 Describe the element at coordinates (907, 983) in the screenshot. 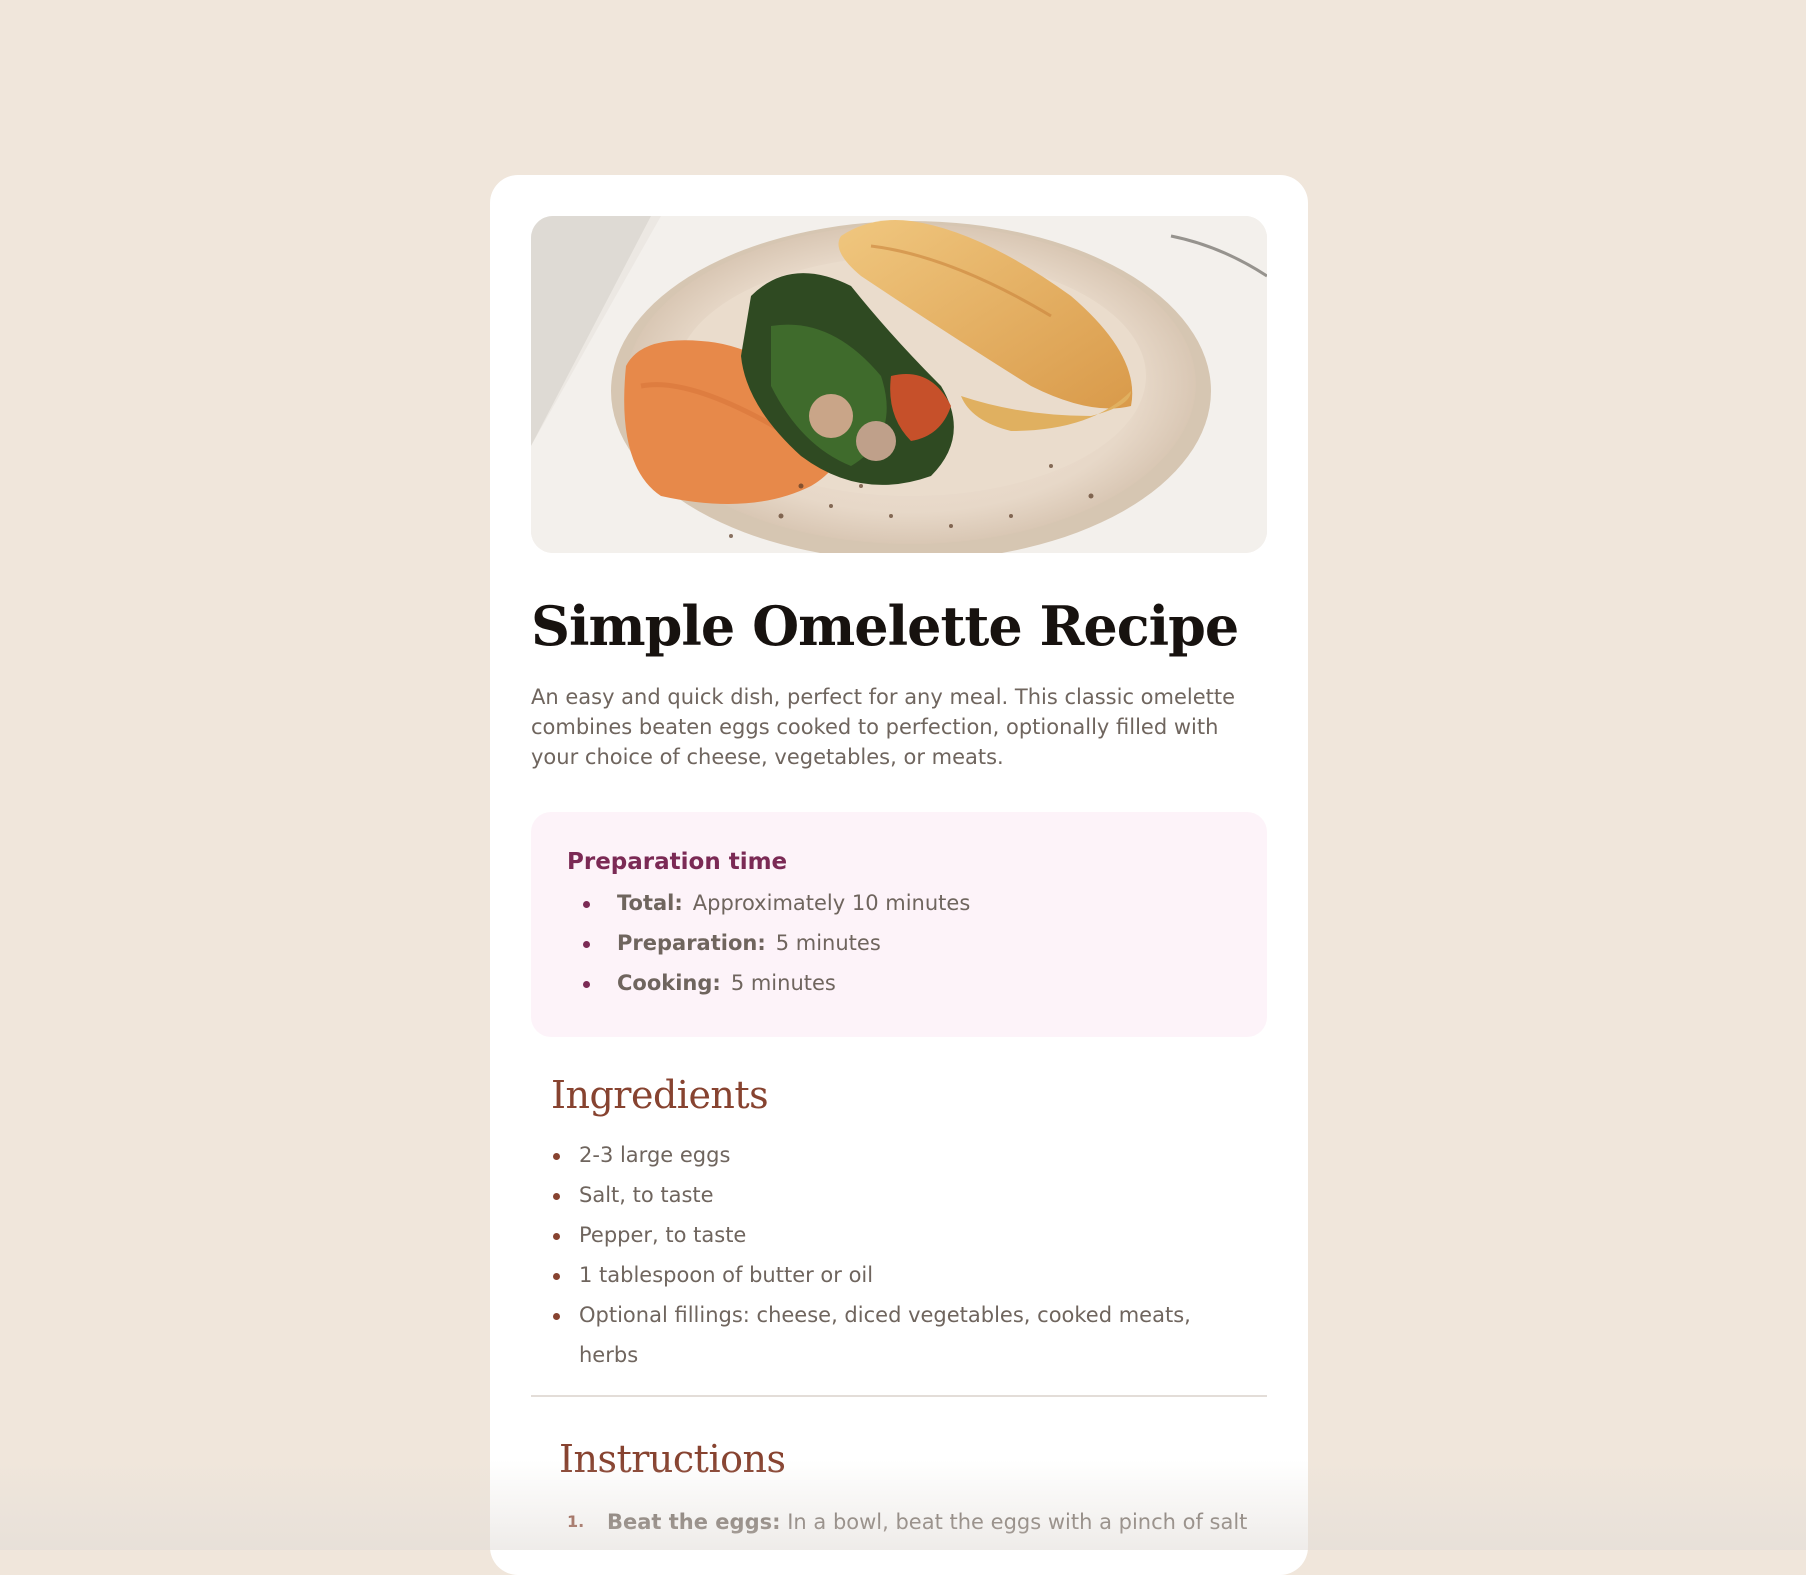

I see `prep-item-cooking: Cooking: 5 minutes` at that location.